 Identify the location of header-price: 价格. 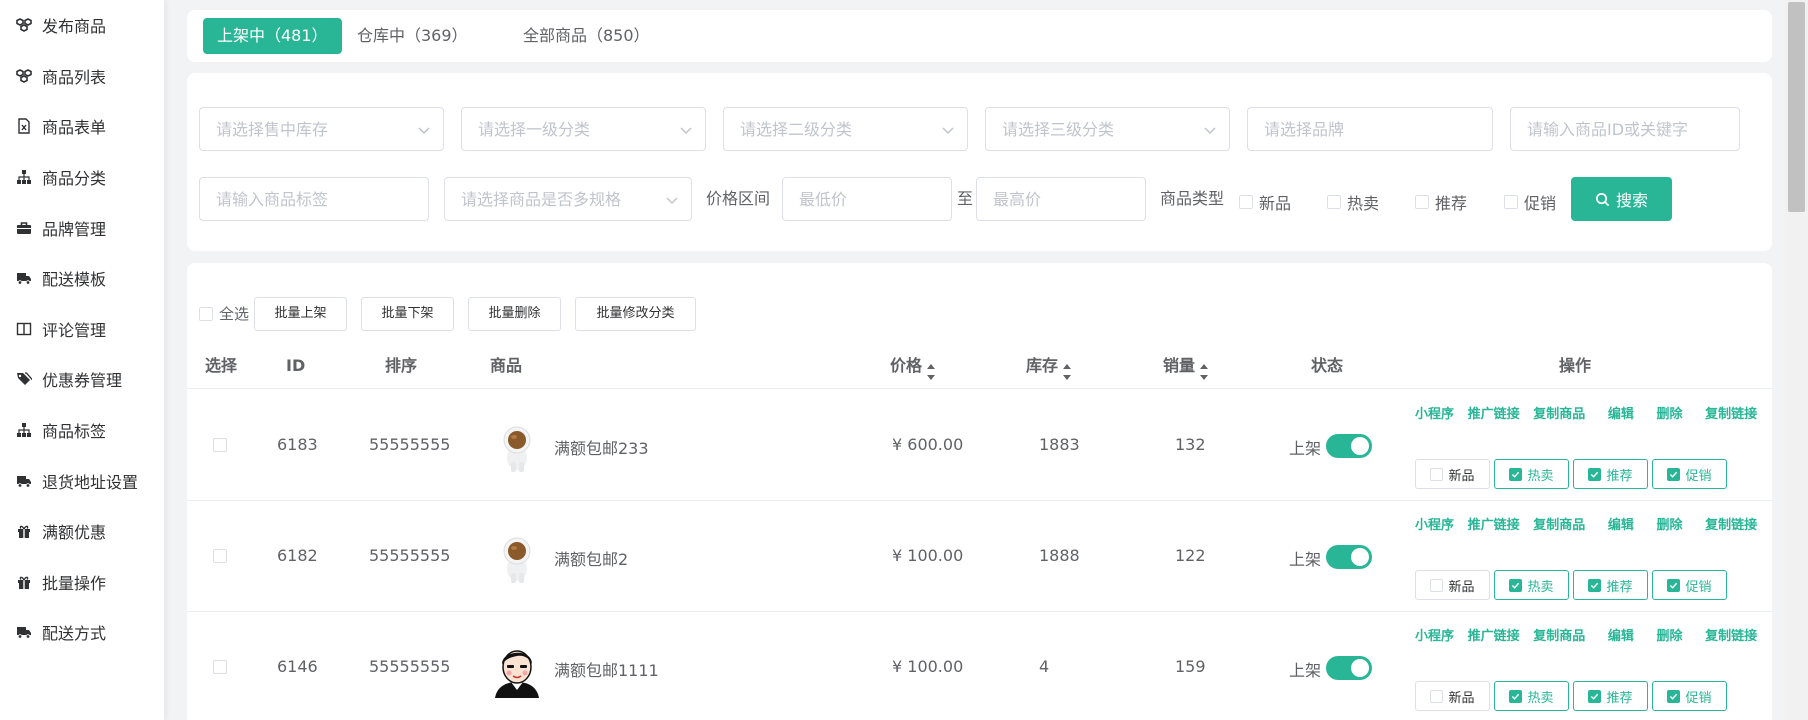
(913, 366).